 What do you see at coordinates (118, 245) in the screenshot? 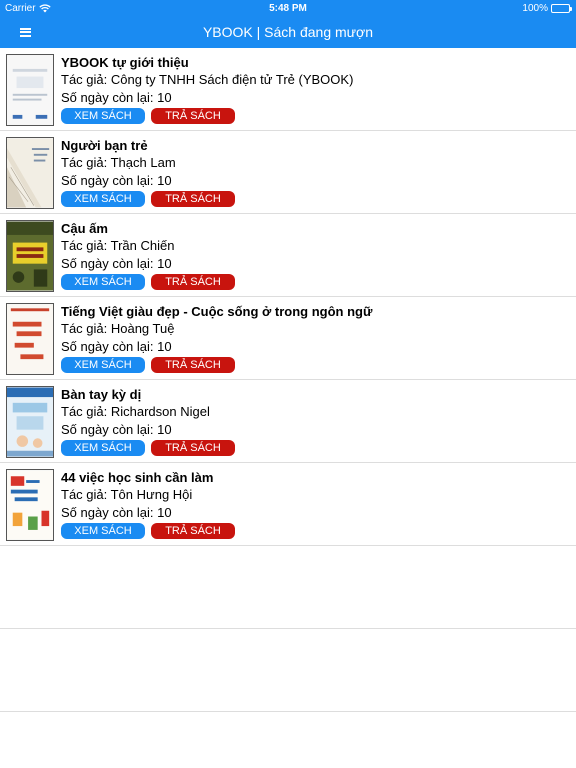
I see `book-author: Tác giả: Trần Chiến` at bounding box center [118, 245].